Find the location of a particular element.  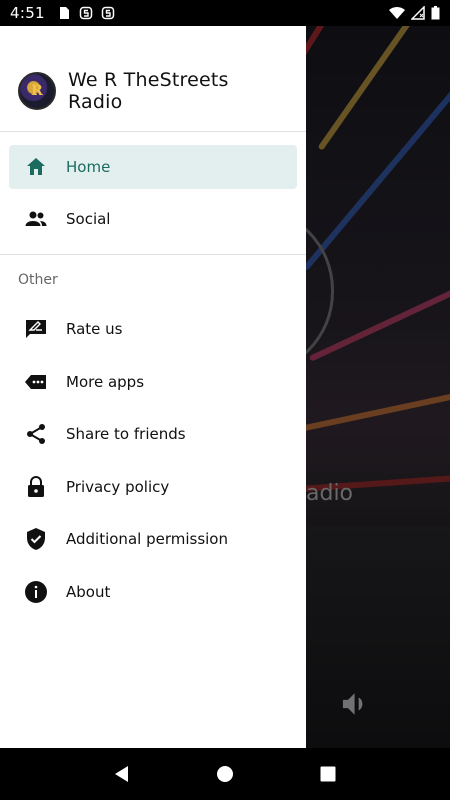

home-button is located at coordinates (225, 774).